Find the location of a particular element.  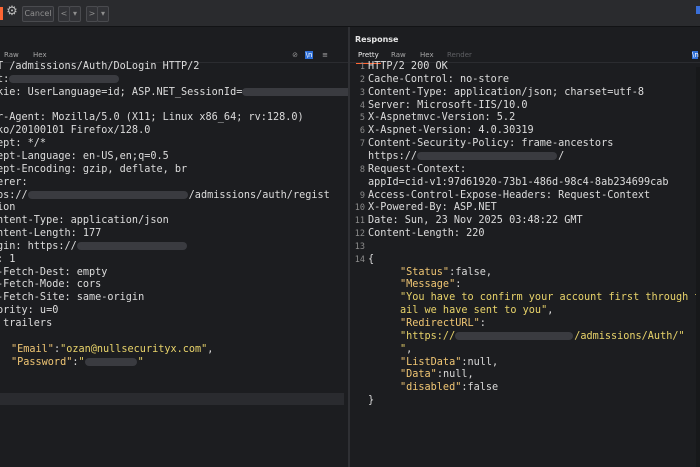

line-text: : 1 is located at coordinates (8, 259).